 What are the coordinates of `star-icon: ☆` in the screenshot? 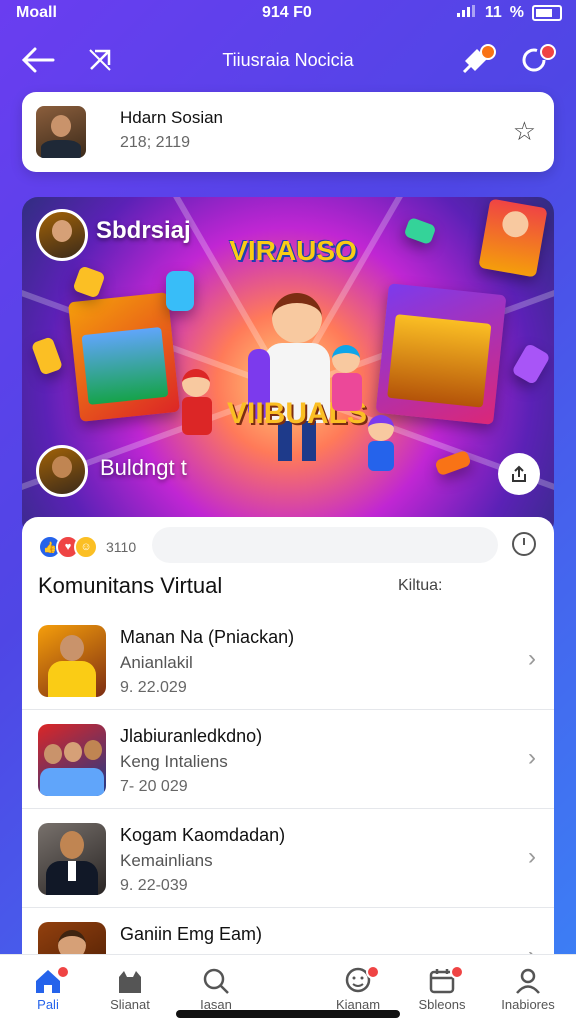 It's located at (524, 131).